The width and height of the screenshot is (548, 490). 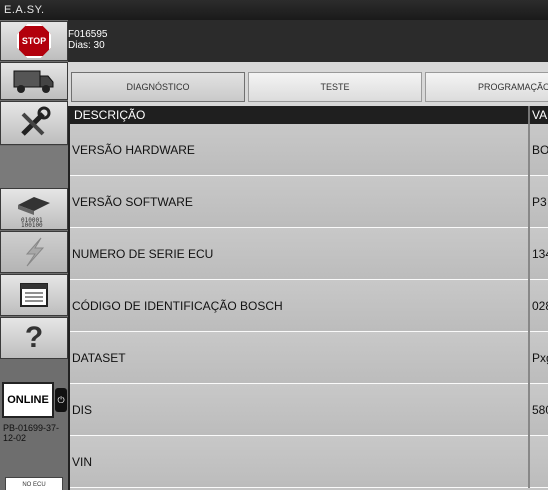 What do you see at coordinates (132, 202) in the screenshot?
I see `row-description: VERSÃO SOFTWARE` at bounding box center [132, 202].